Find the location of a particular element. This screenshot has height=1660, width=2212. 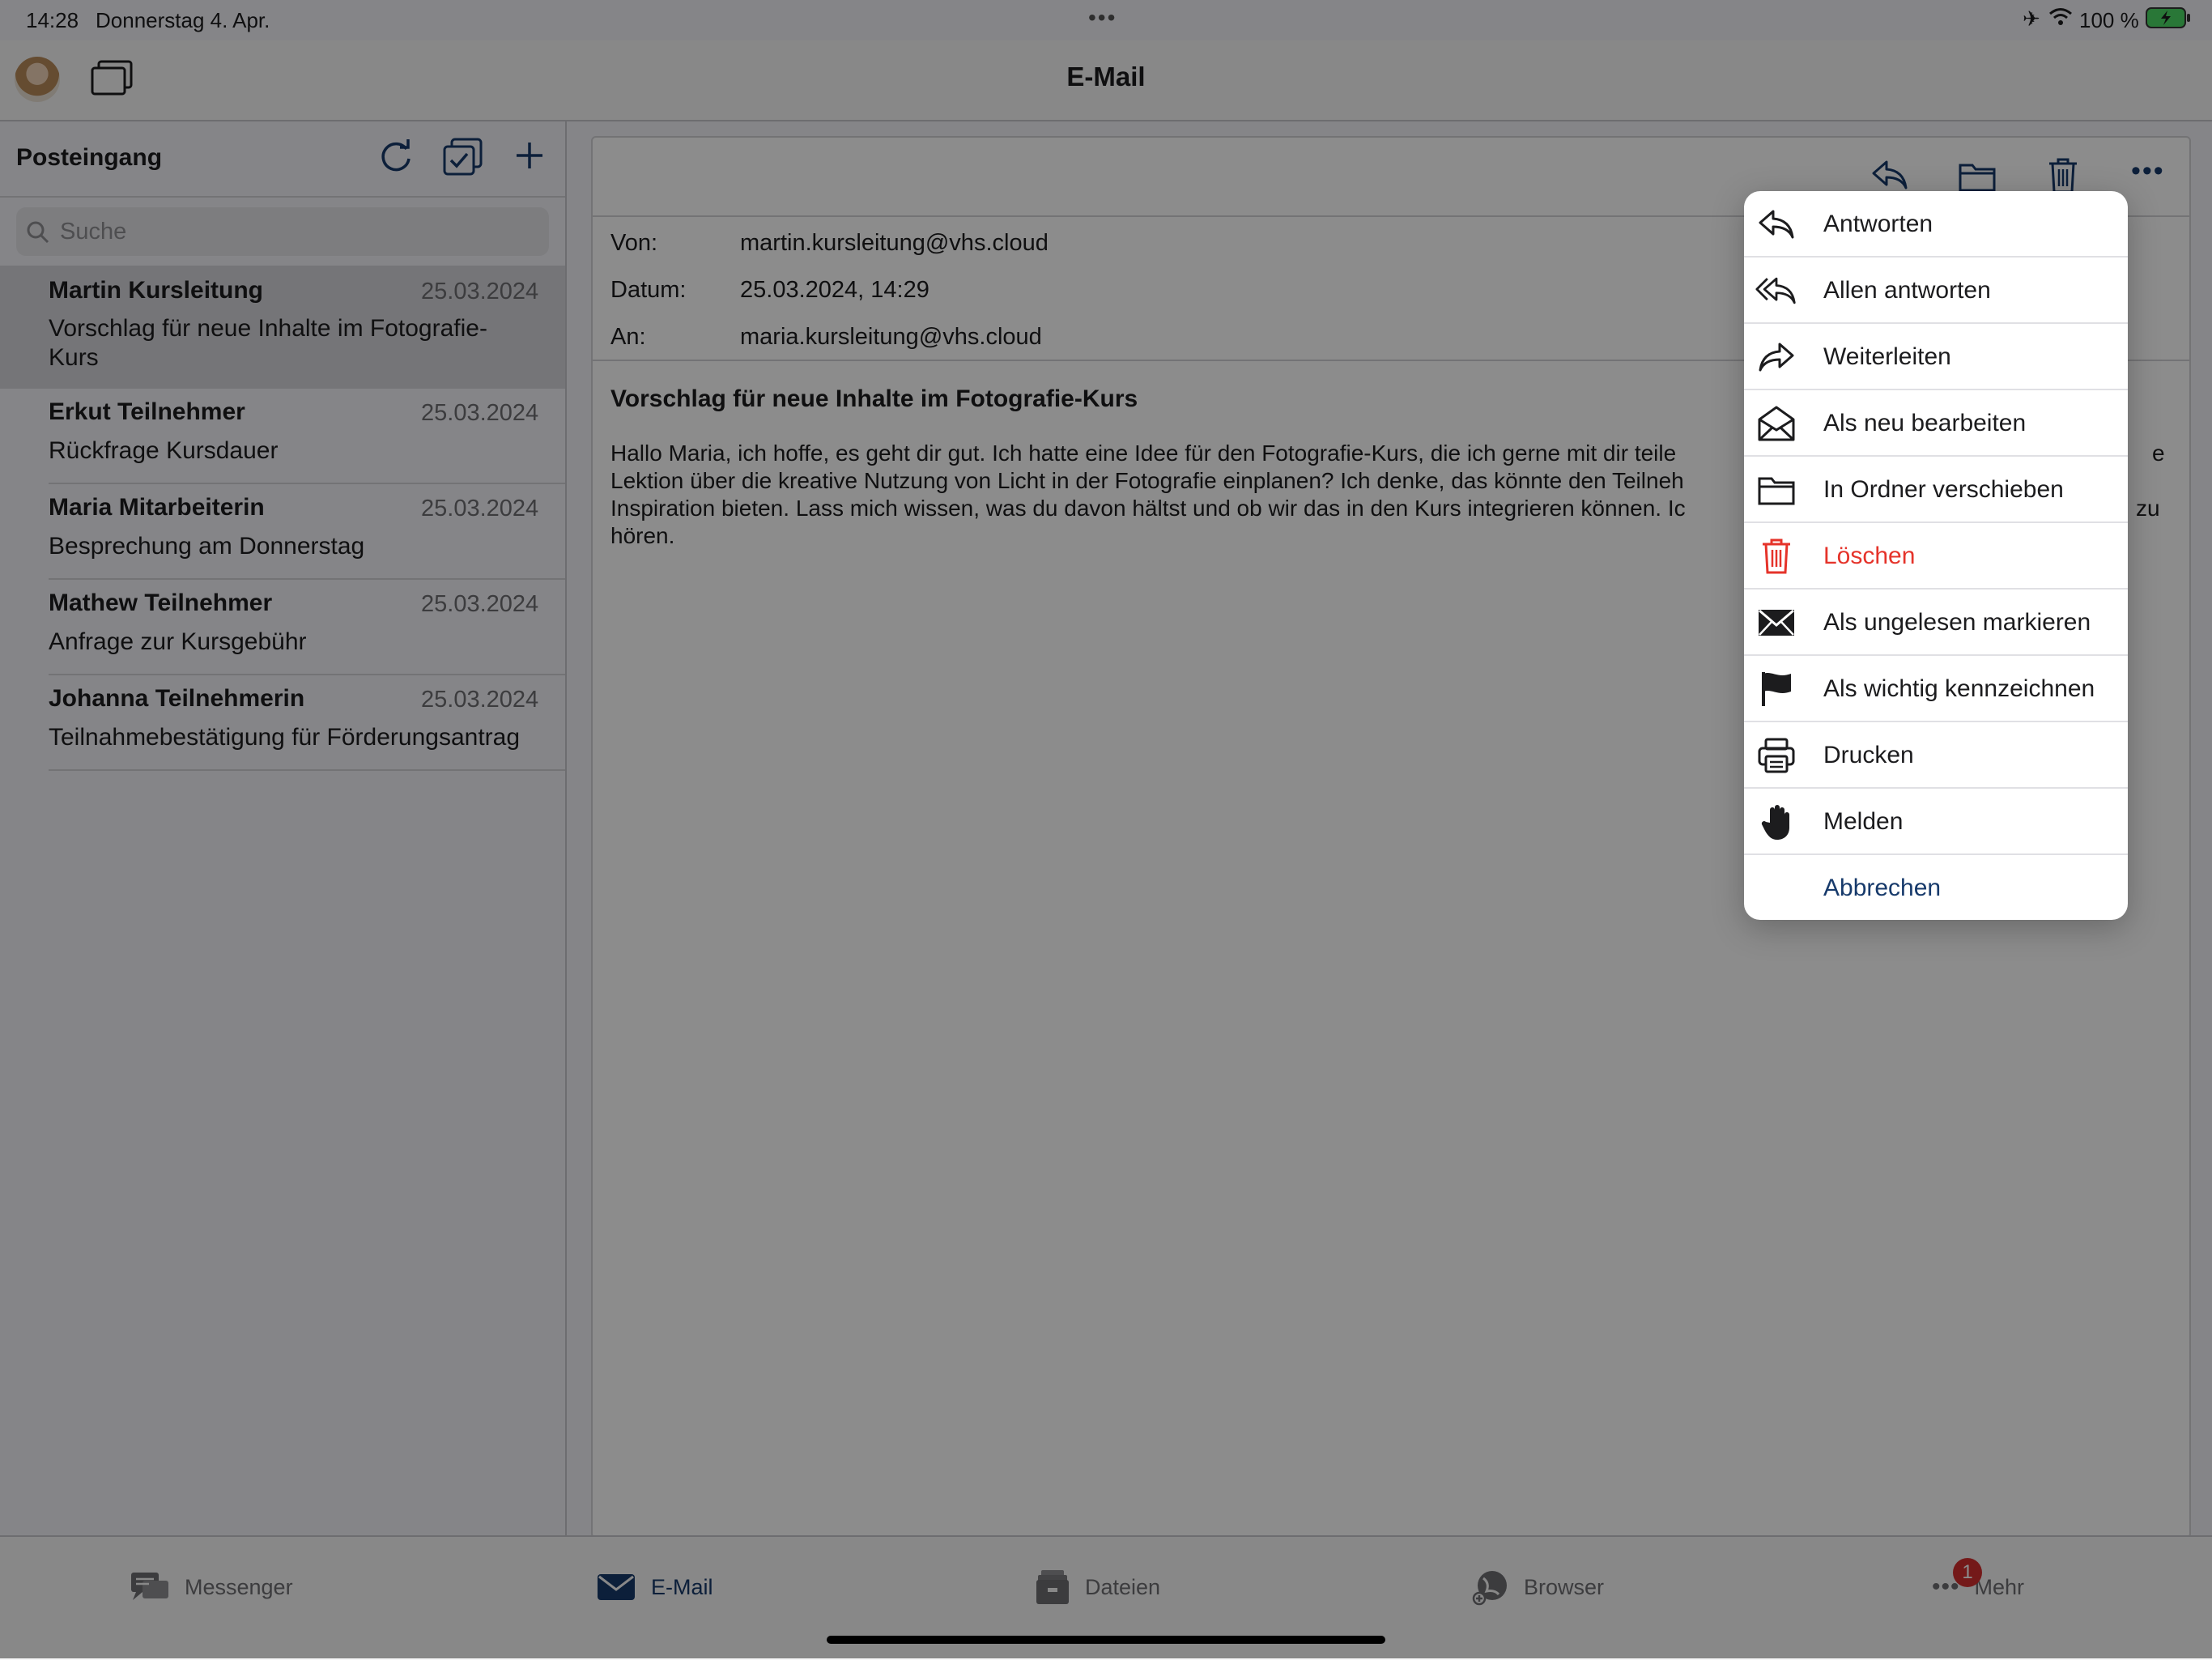

menu-item-label: Melden is located at coordinates (1863, 821).